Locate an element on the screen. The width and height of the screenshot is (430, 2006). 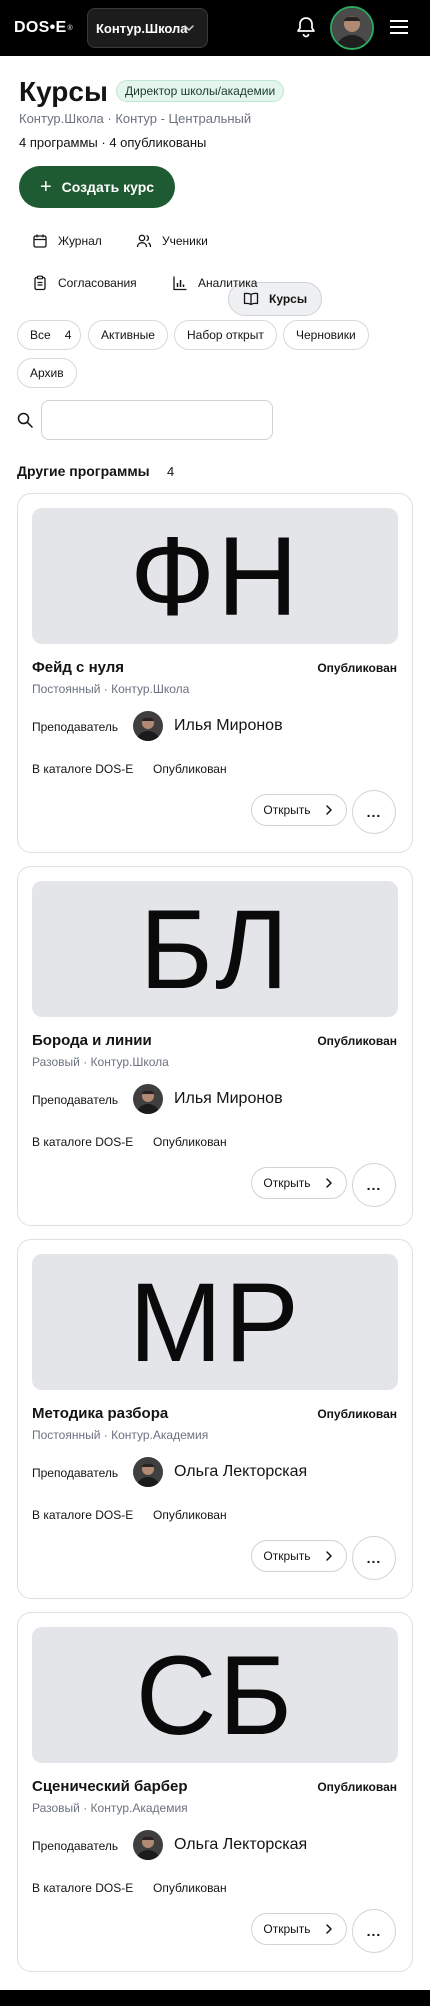
chevron-down-icon is located at coordinates (189, 28).